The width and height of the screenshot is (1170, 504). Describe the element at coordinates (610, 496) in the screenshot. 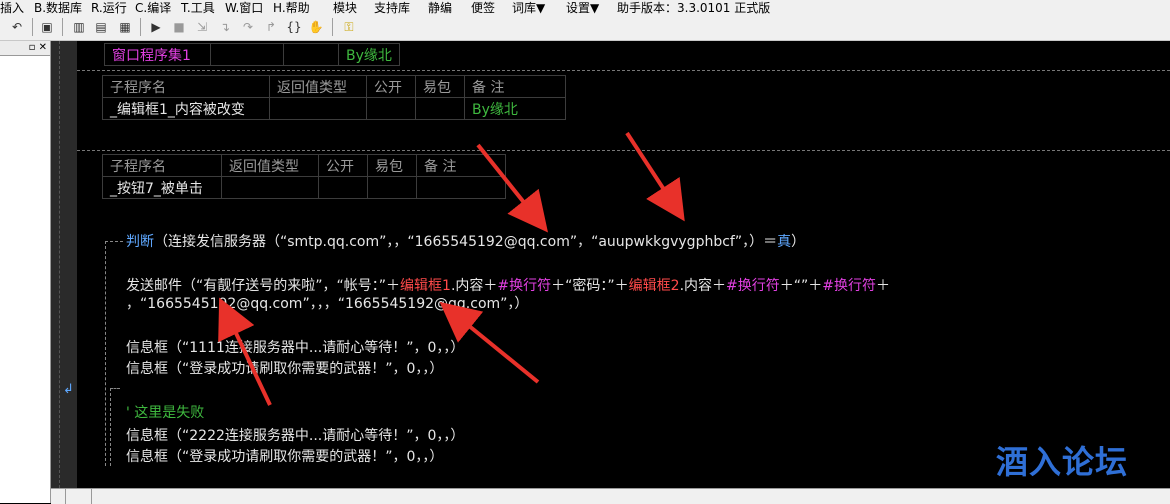

I see `bottom-scrollbar` at that location.